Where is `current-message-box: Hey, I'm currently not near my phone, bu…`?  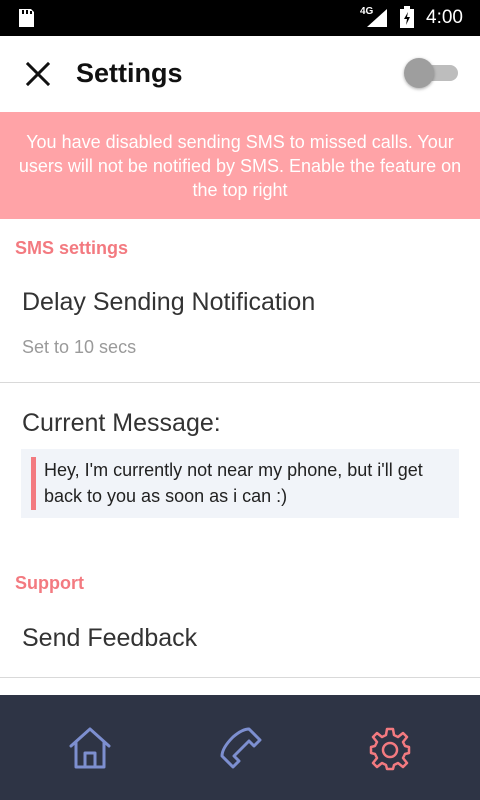
current-message-box: Hey, I'm currently not near my phone, bu… is located at coordinates (240, 483).